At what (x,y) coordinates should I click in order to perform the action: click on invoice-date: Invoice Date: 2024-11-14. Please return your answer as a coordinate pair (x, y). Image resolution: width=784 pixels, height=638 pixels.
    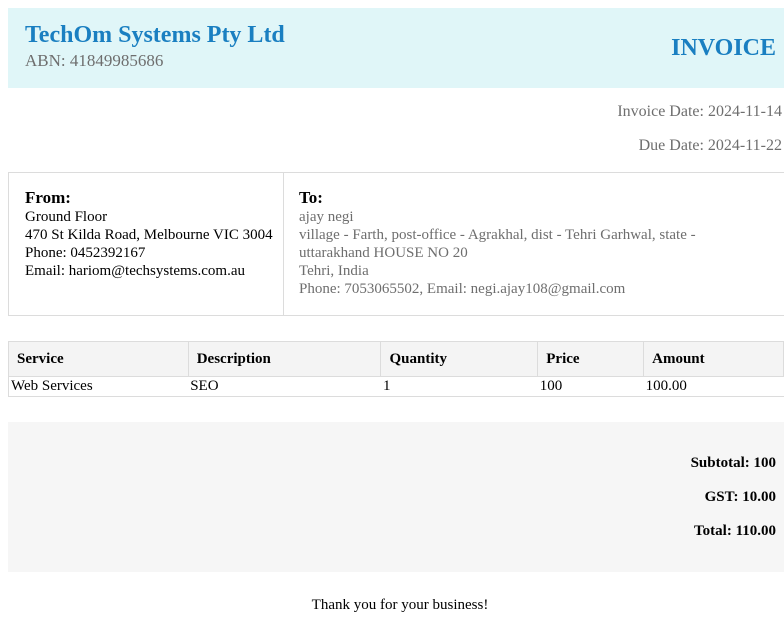
    Looking at the image, I should click on (699, 111).